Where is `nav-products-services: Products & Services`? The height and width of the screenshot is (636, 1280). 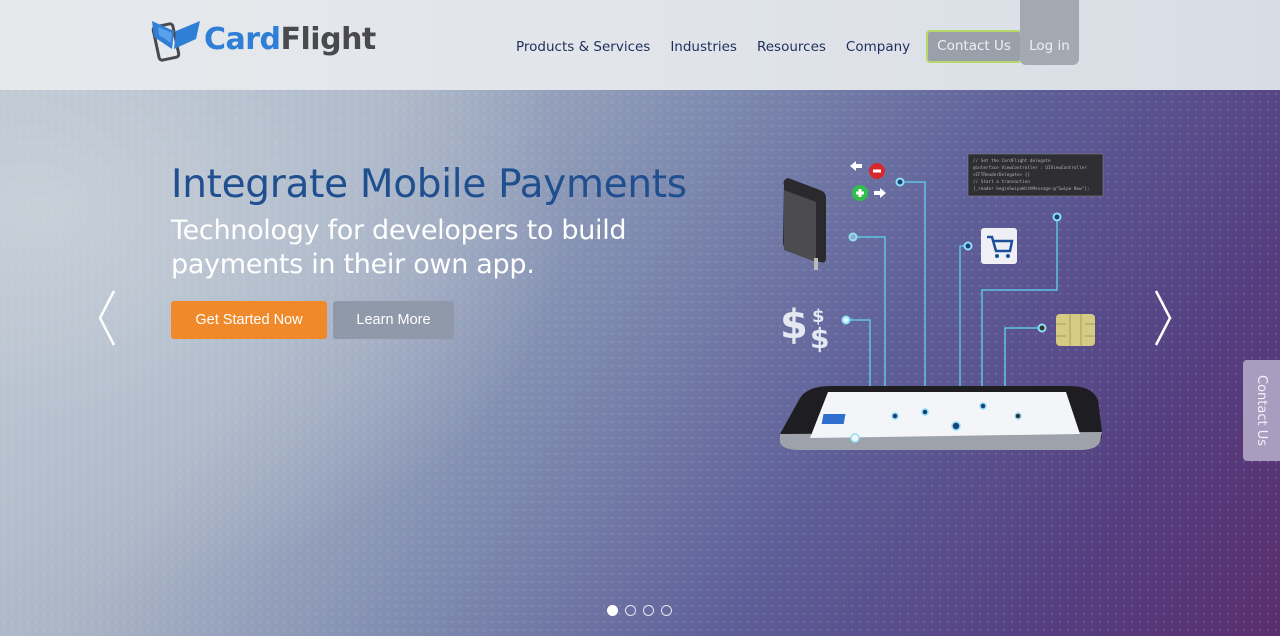
nav-products-services: Products & Services is located at coordinates (583, 47).